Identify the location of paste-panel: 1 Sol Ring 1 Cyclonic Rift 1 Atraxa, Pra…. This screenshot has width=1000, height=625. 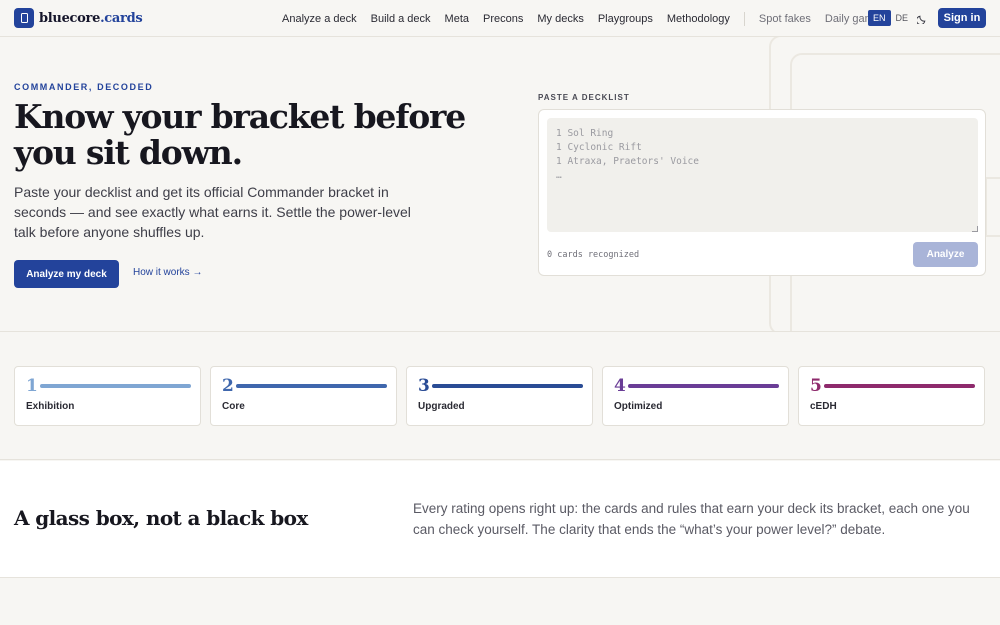
(762, 192).